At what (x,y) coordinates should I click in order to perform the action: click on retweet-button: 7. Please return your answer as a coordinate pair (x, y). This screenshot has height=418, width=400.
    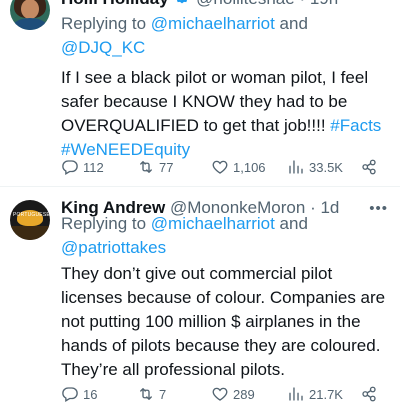
    Looking at the image, I should click on (151, 394).